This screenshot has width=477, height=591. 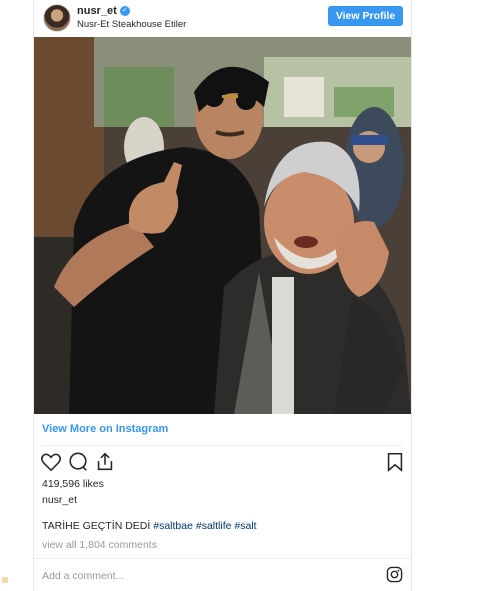 I want to click on bookmark-icon, so click(x=395, y=462).